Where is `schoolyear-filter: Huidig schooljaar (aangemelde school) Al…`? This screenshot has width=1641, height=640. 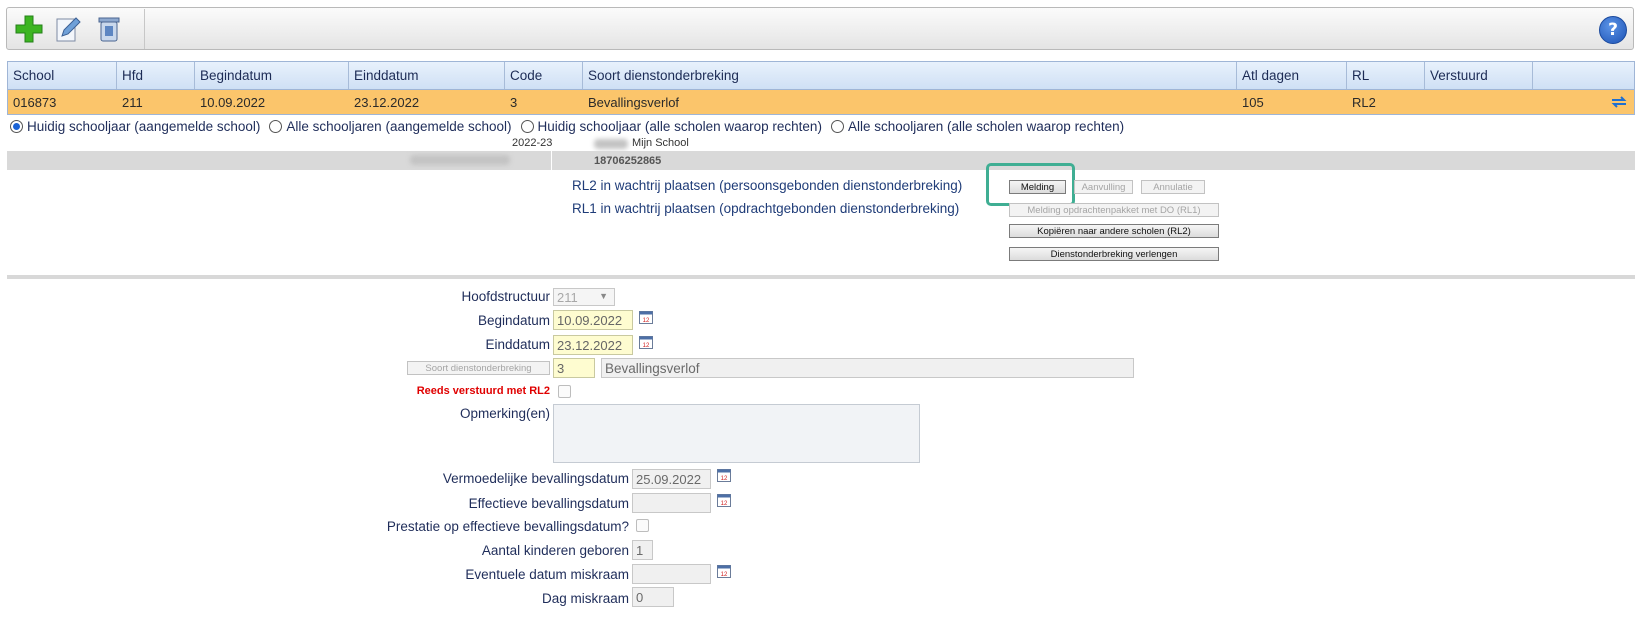 schoolyear-filter: Huidig schooljaar (aangemelde school) Al… is located at coordinates (571, 126).